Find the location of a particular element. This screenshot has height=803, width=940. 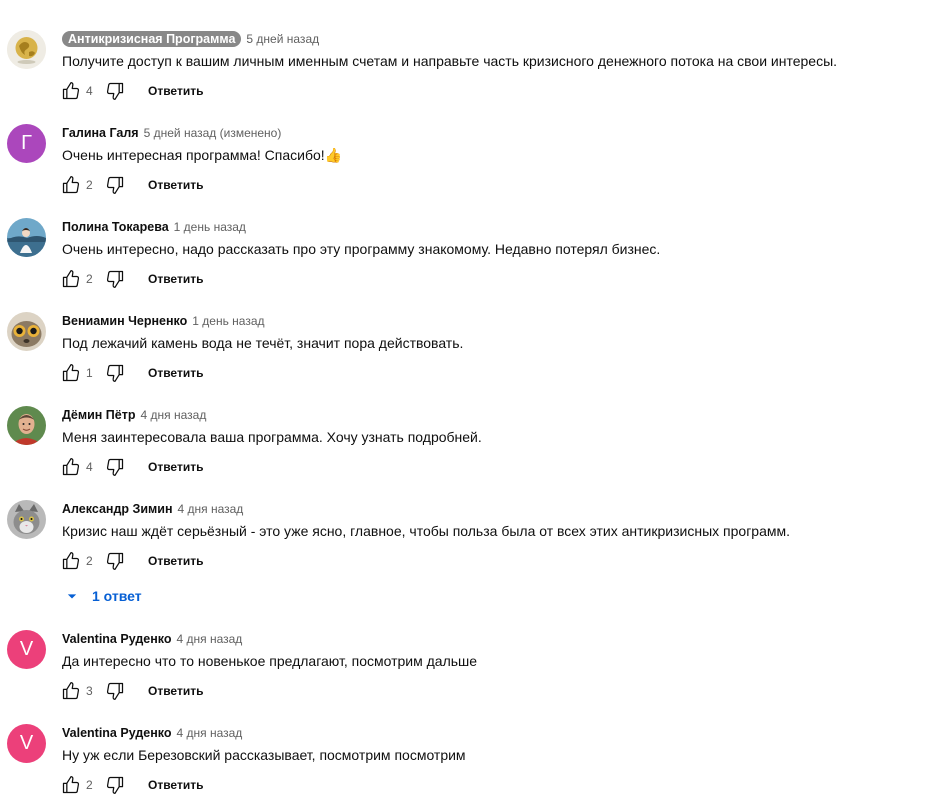

avatar-letter: Г is located at coordinates (26, 143).